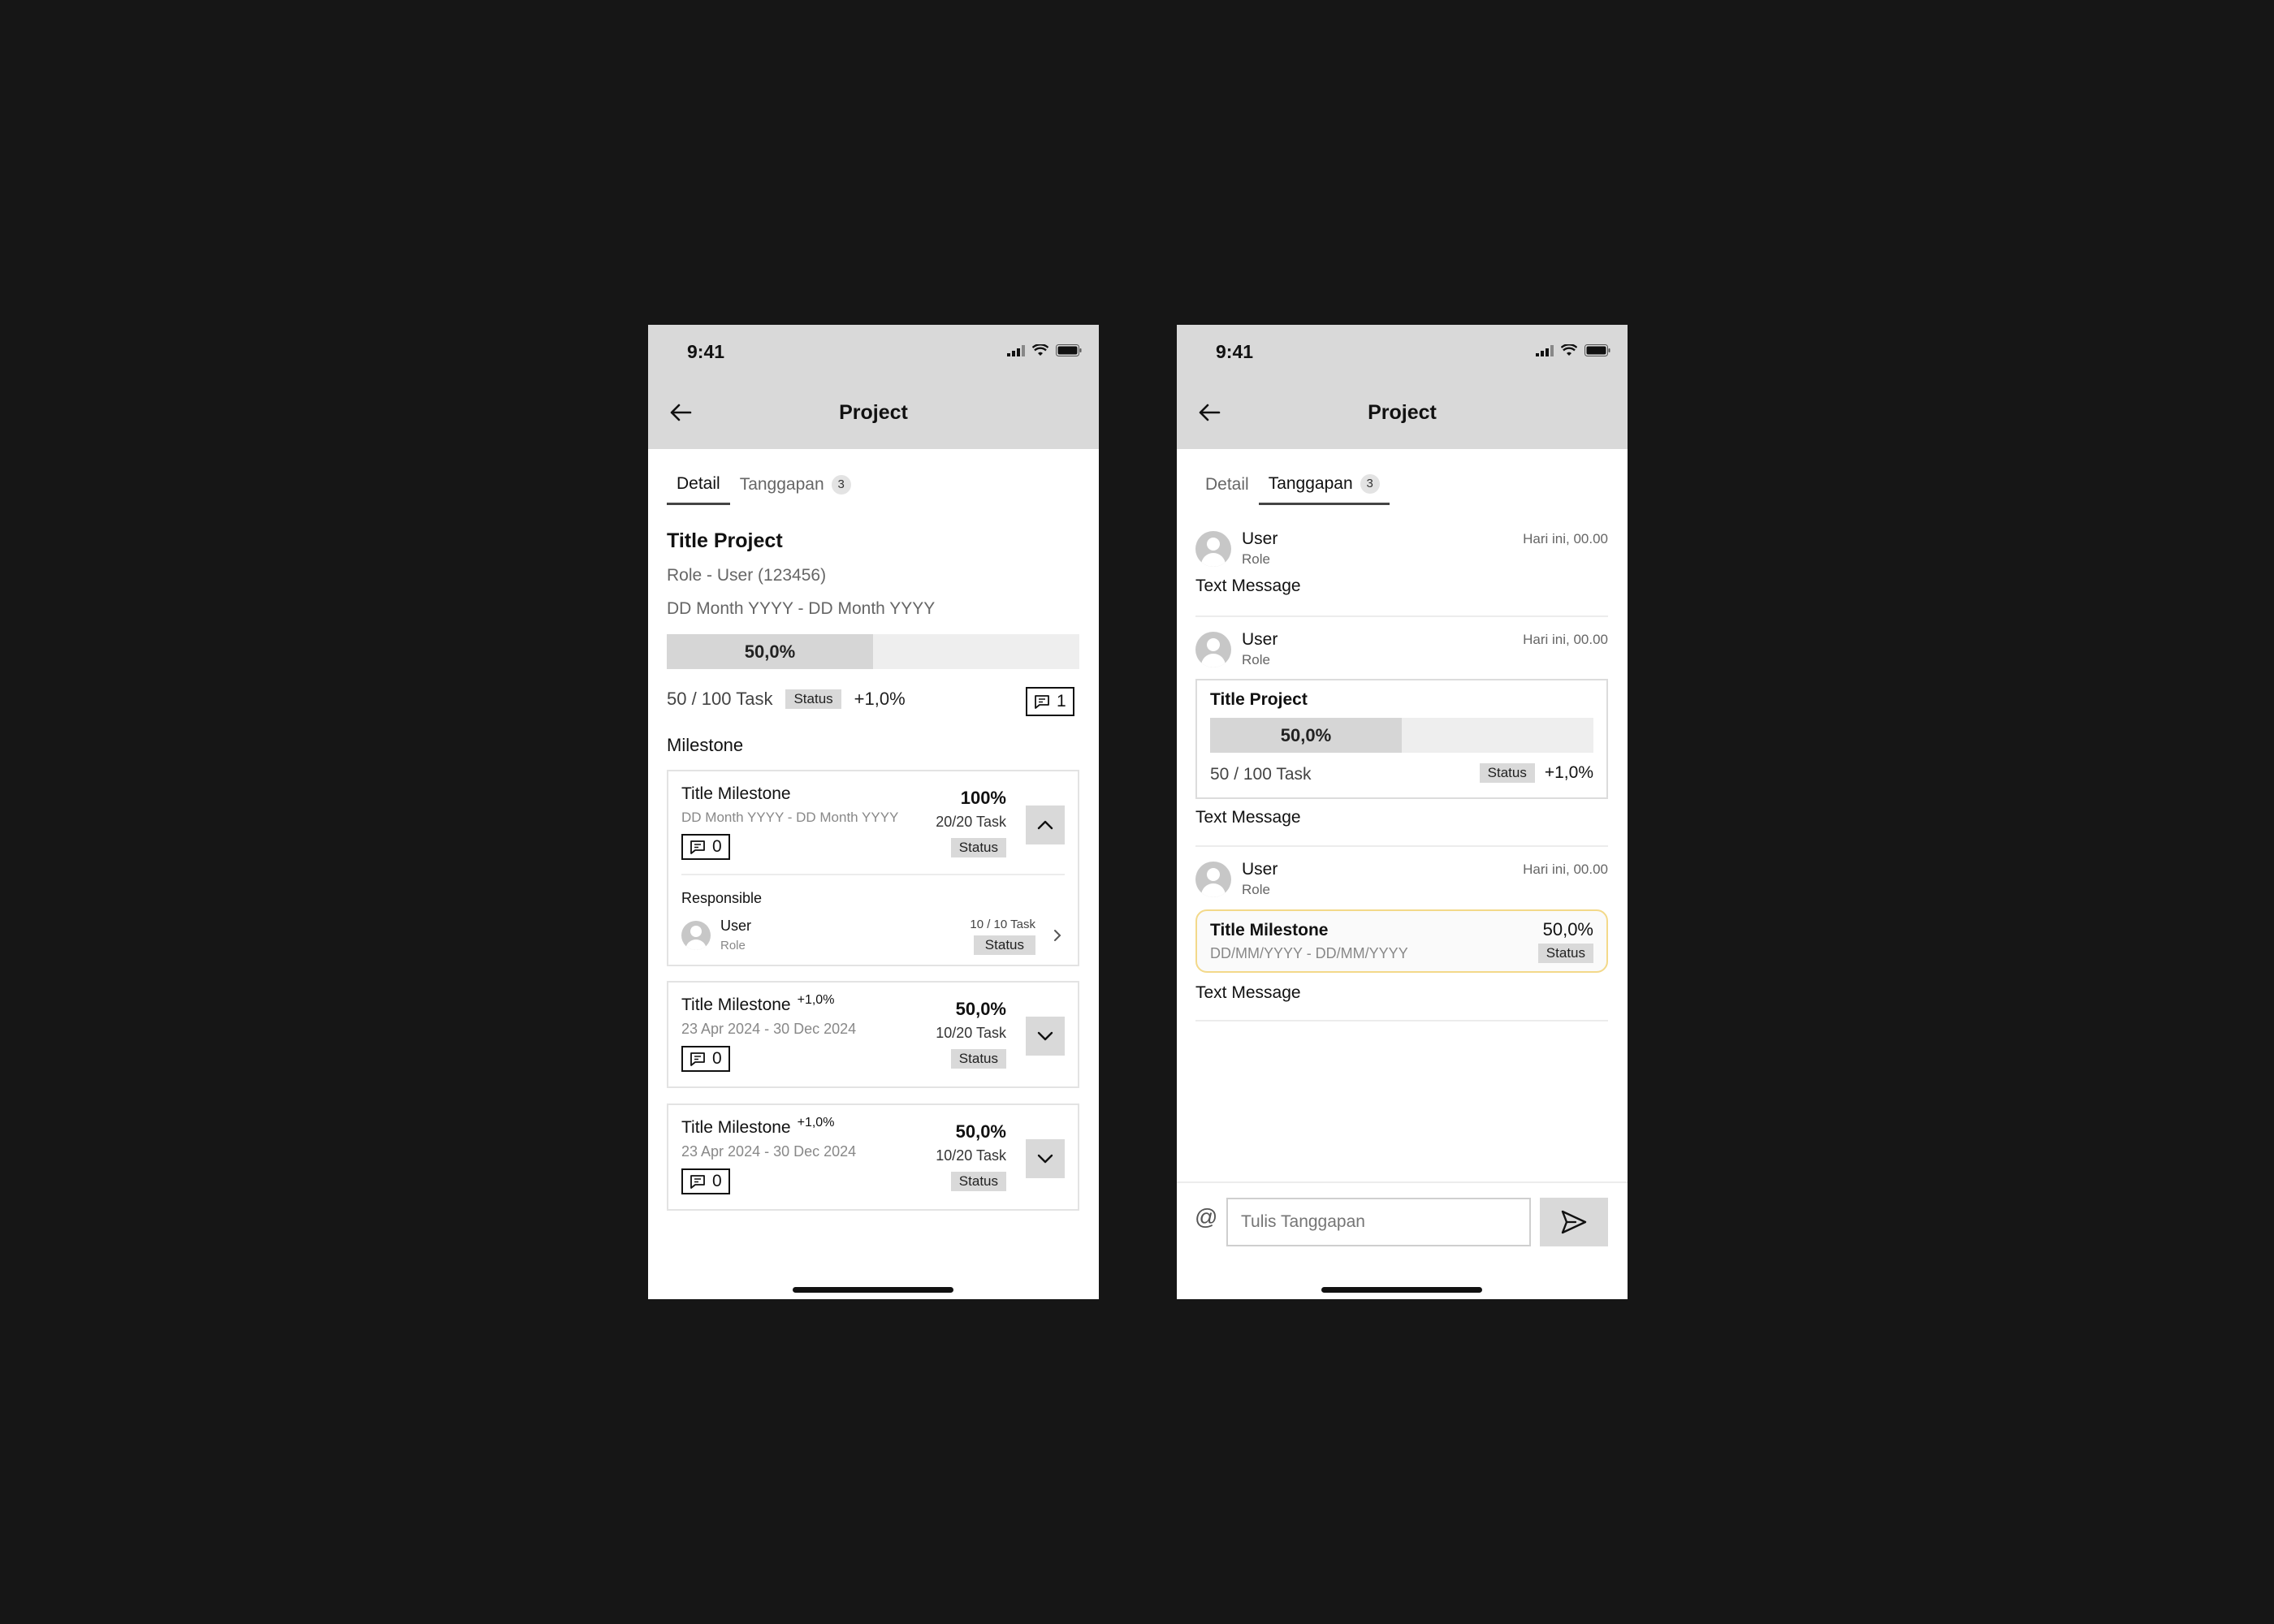 This screenshot has height=1624, width=2274. What do you see at coordinates (790, 818) in the screenshot?
I see `milestone-date: DD Month YYYY - DD Month YYYY` at bounding box center [790, 818].